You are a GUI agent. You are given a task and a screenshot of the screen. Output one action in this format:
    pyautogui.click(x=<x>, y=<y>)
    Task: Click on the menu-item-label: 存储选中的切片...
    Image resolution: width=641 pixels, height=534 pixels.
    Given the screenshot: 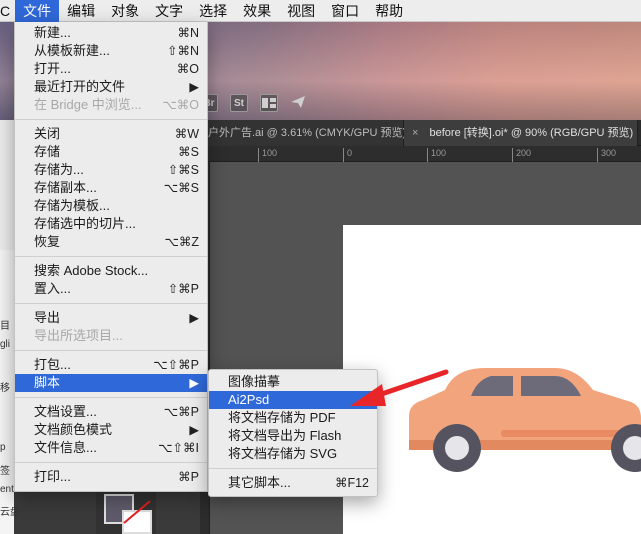 What is the action you would take?
    pyautogui.click(x=85, y=223)
    